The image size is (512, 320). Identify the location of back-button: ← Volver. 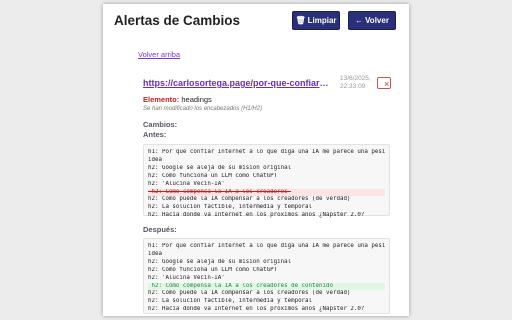
(372, 20).